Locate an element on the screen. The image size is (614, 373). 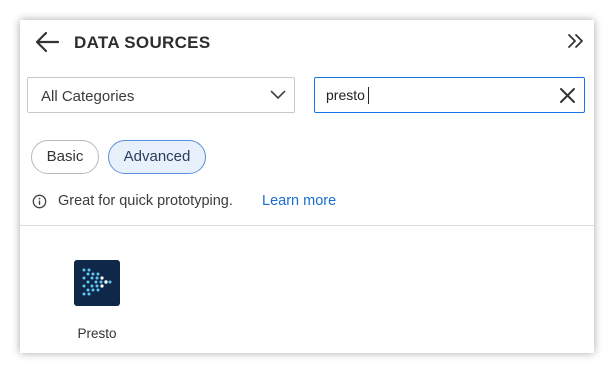
collapse-panel-button is located at coordinates (576, 41).